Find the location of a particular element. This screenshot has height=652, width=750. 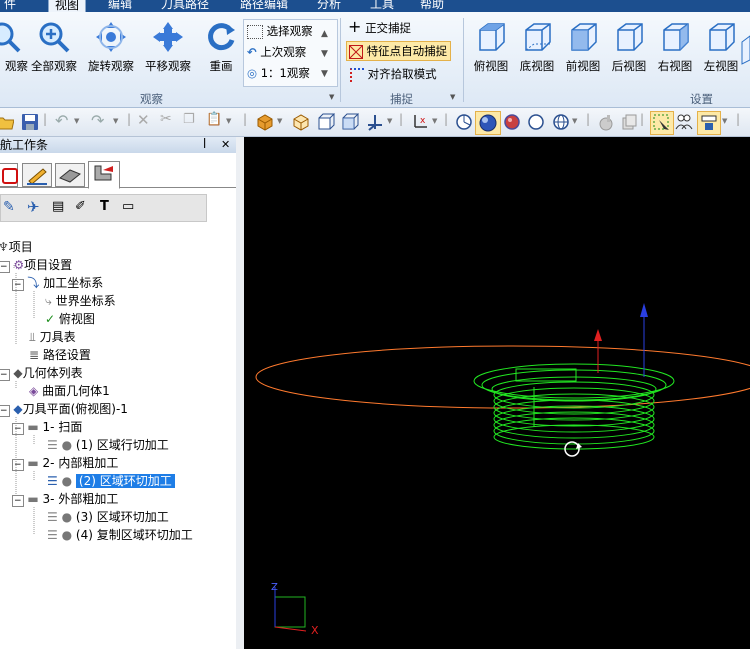

tab-geometry is located at coordinates (9, 175).